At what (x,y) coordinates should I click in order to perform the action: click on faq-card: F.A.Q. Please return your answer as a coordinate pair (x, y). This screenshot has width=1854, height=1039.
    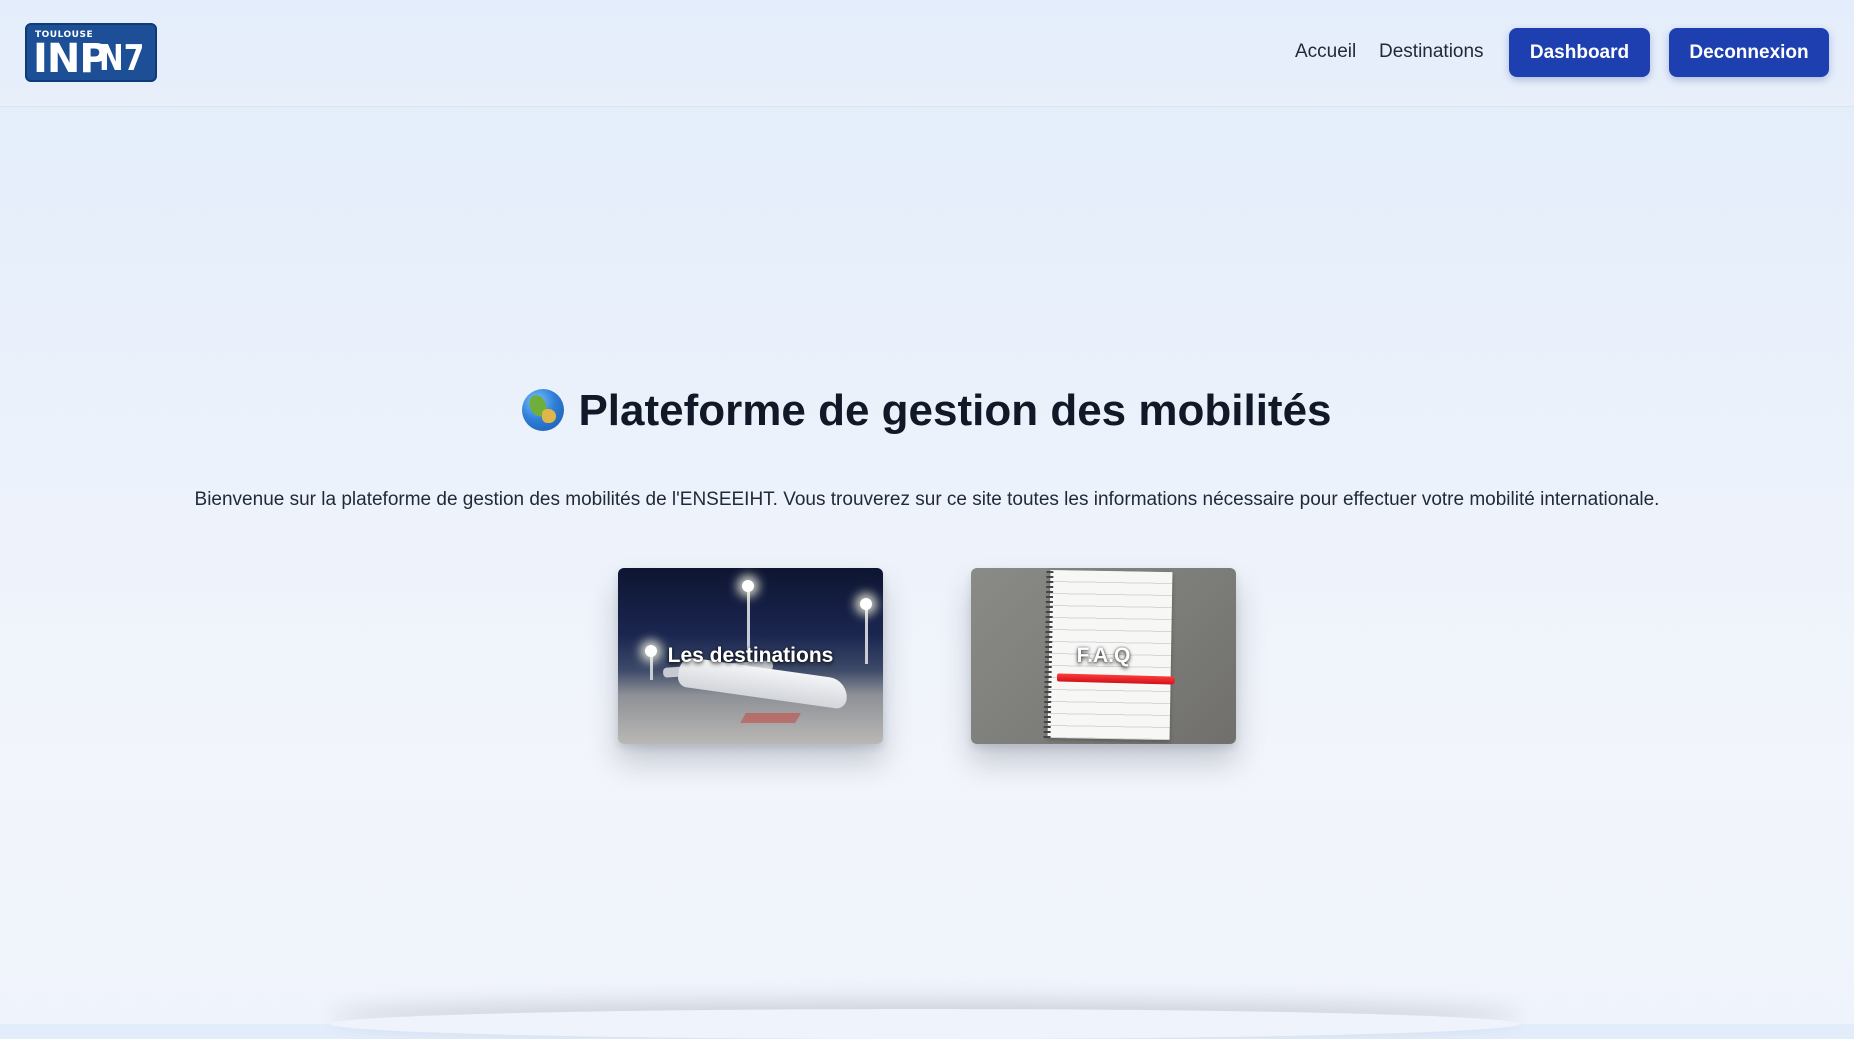
    Looking at the image, I should click on (1103, 656).